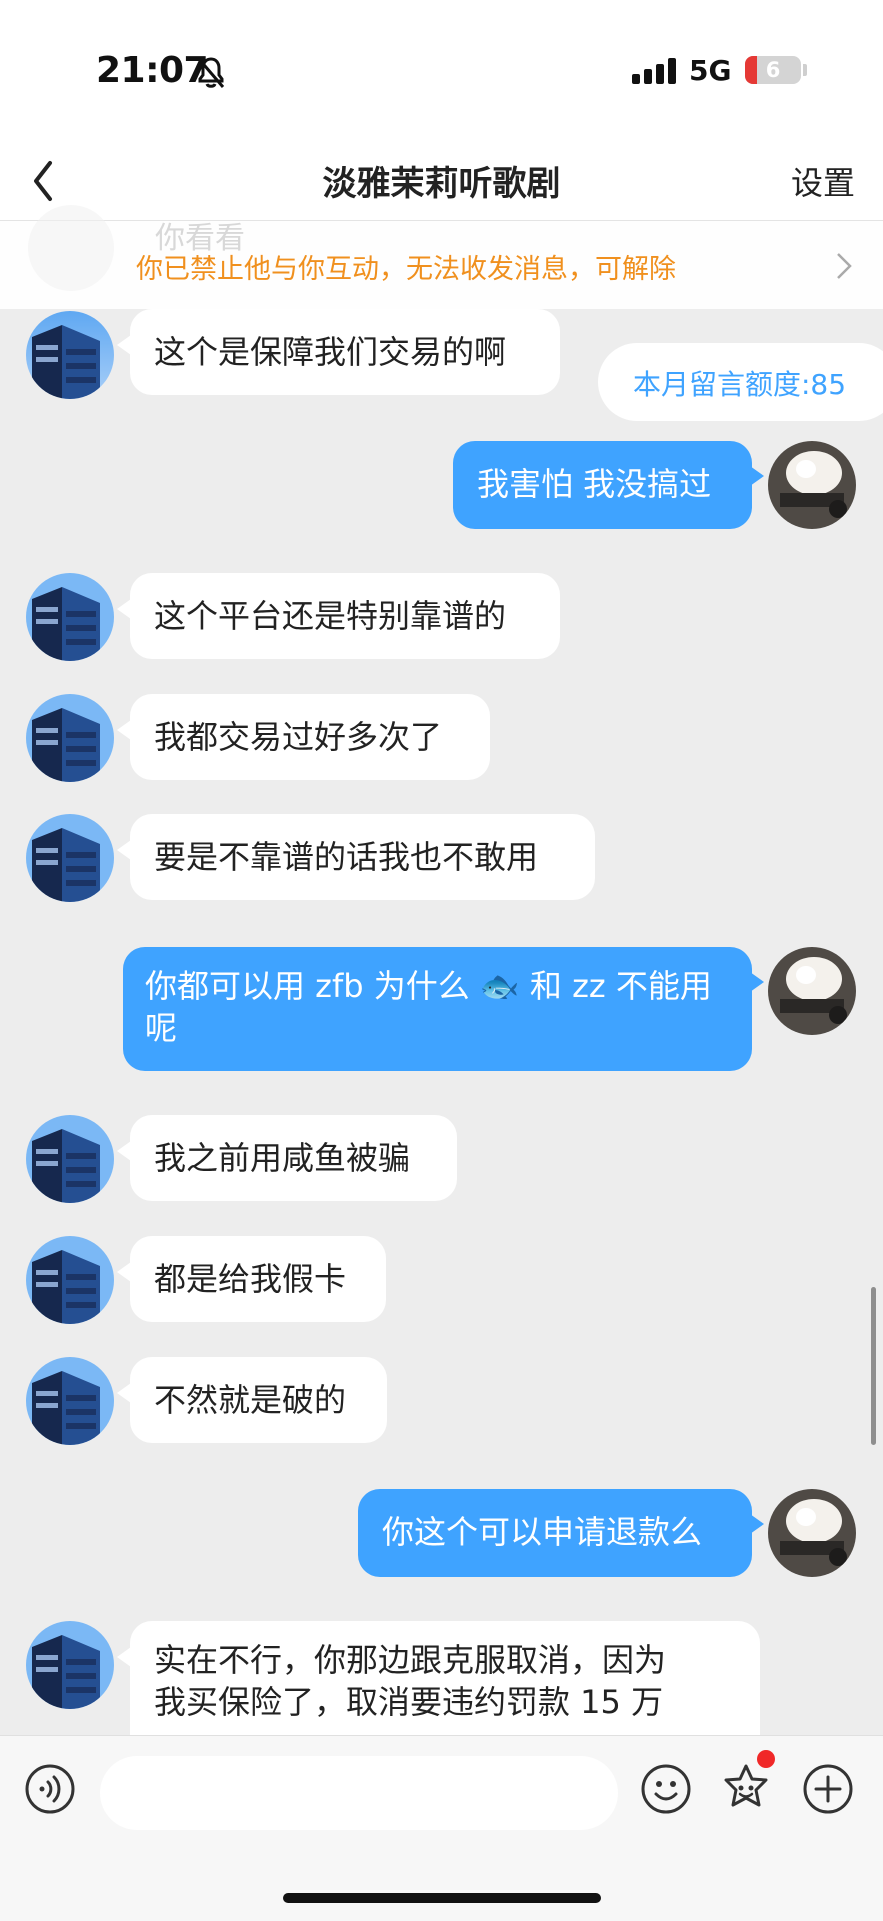 The height and width of the screenshot is (1921, 883). What do you see at coordinates (615, 986) in the screenshot?
I see `message-text: 和 zz 不能用` at bounding box center [615, 986].